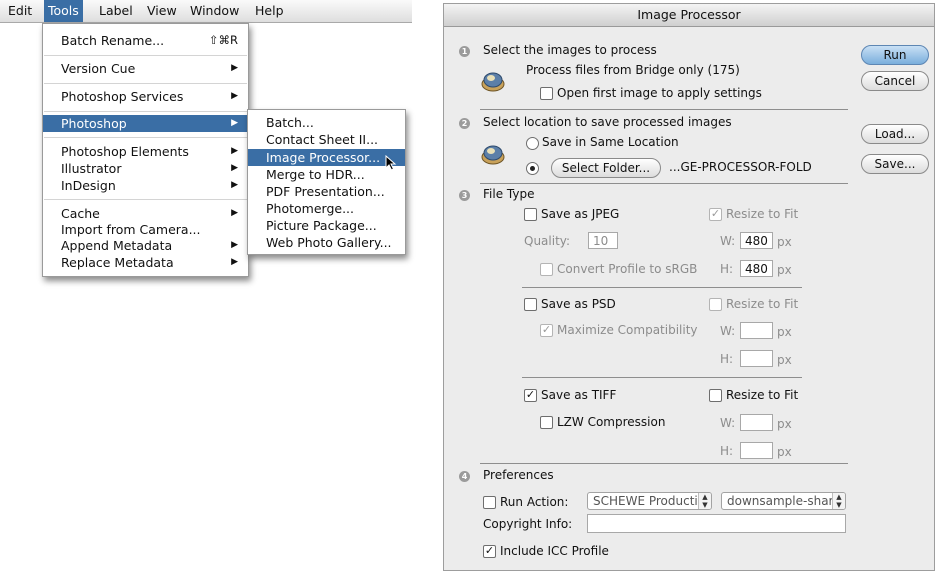 The image size is (935, 571). Describe the element at coordinates (783, 501) in the screenshot. I see `action-name-popup: downsample-shar ▲ ▼` at that location.